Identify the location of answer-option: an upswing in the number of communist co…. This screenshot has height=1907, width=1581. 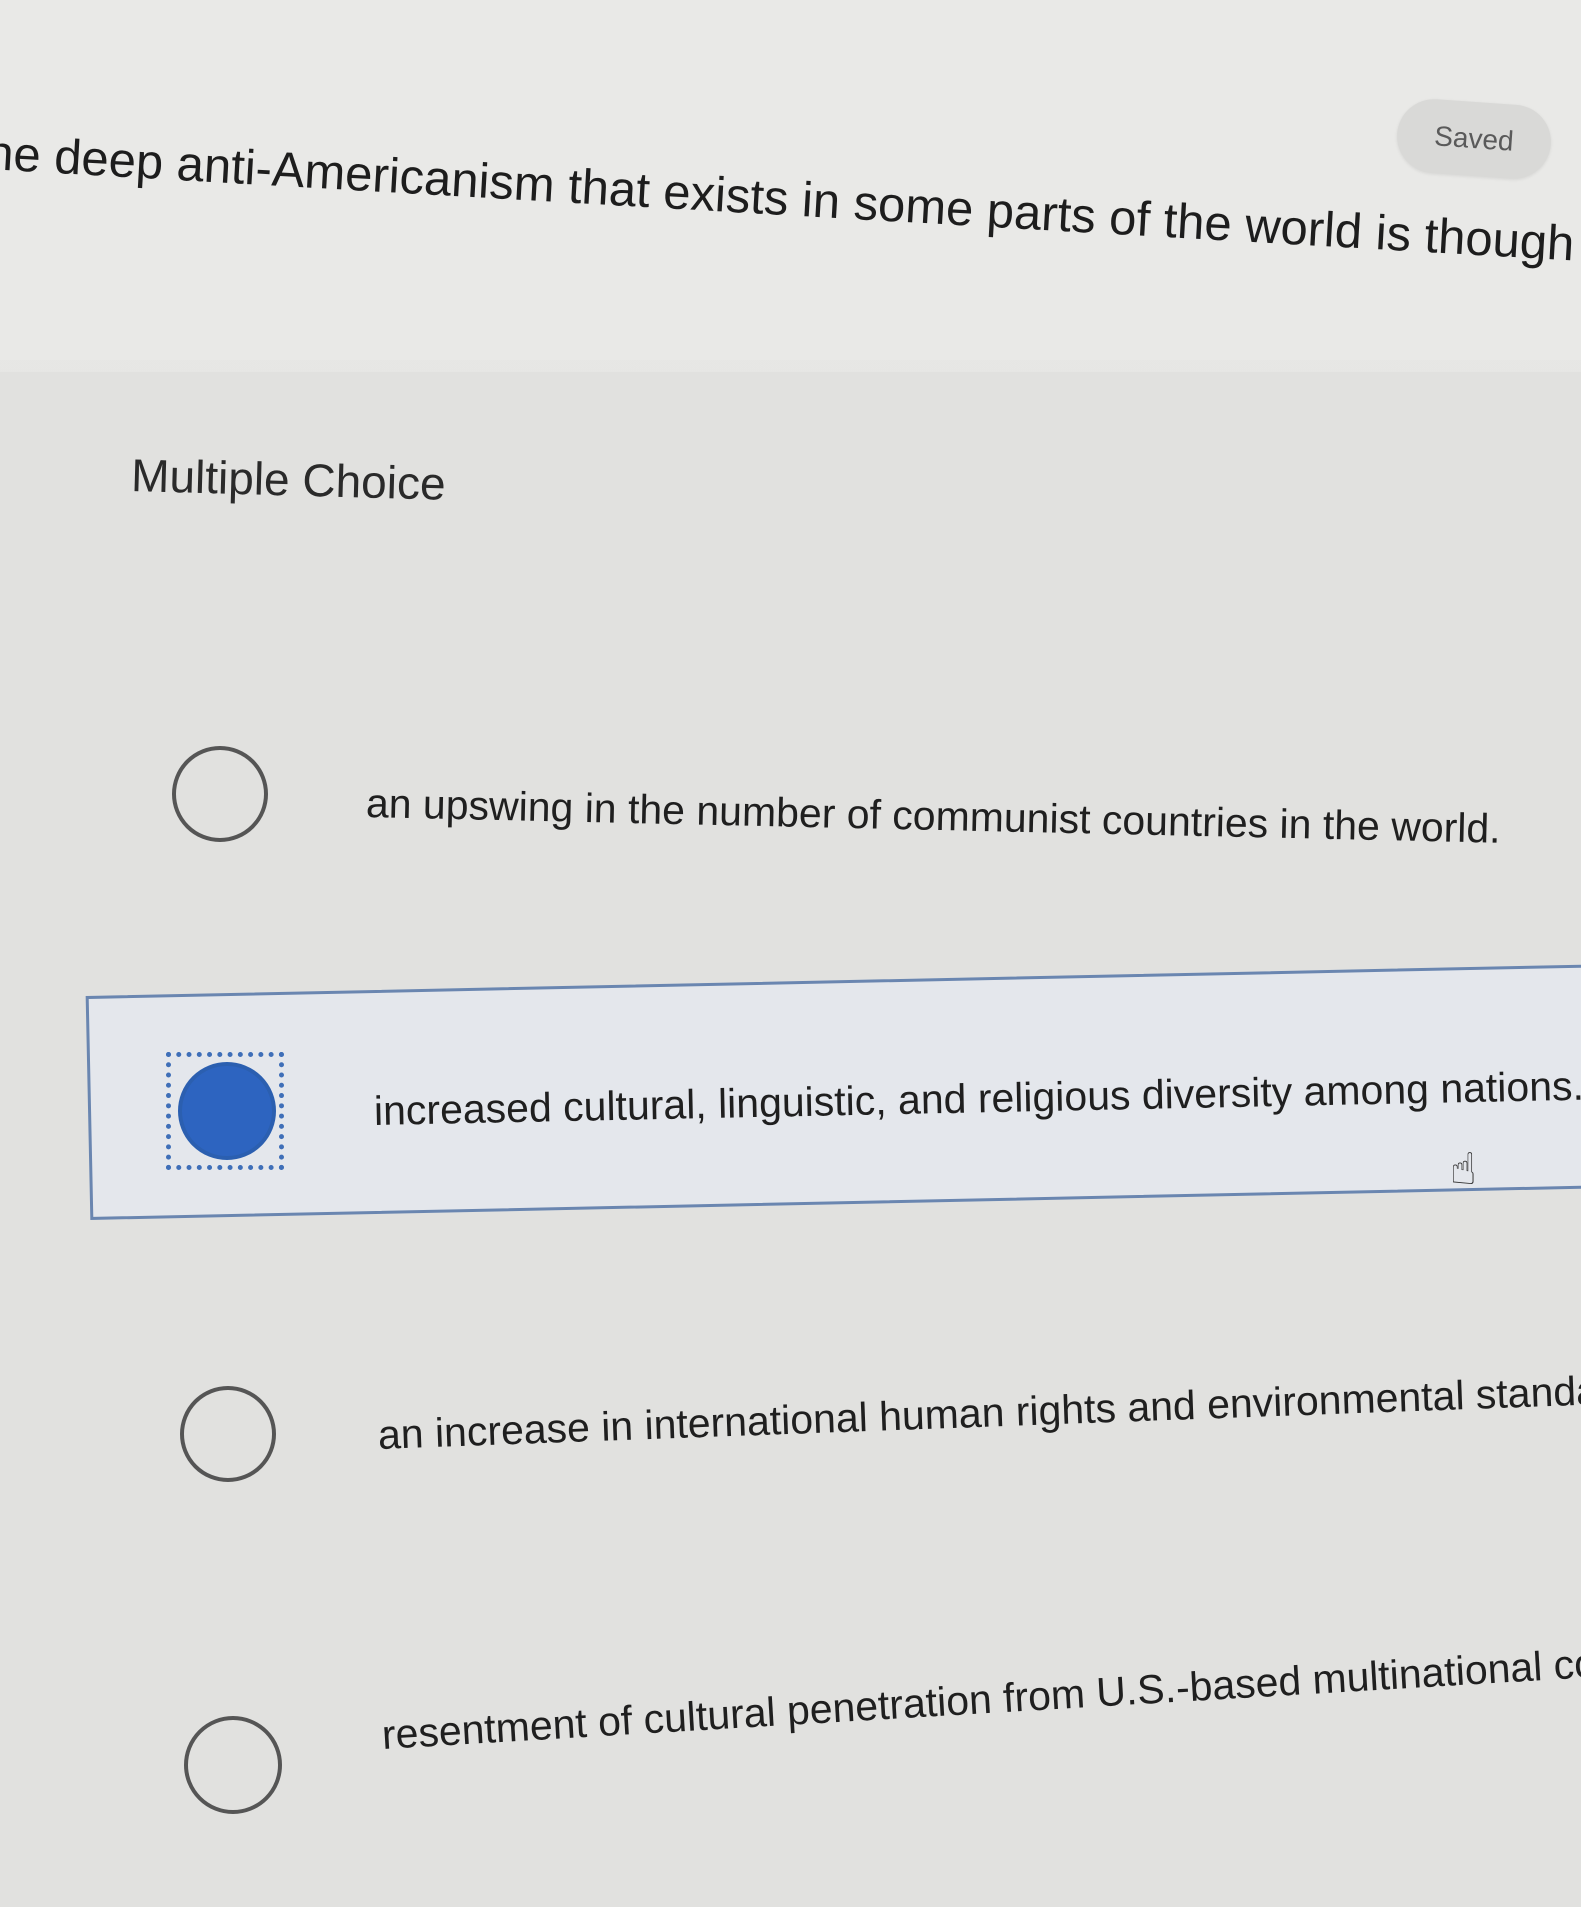
(790, 830).